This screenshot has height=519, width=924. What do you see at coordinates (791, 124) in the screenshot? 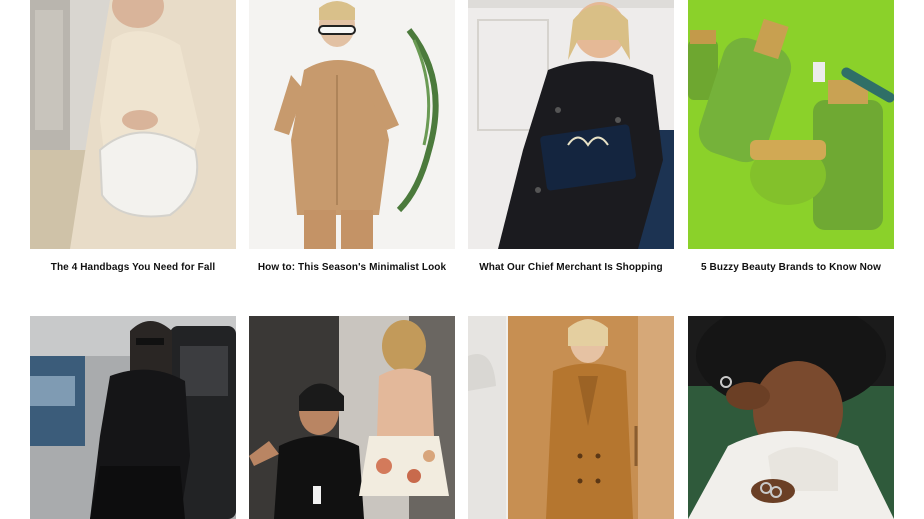
I see `article-image-beauty-brands` at bounding box center [791, 124].